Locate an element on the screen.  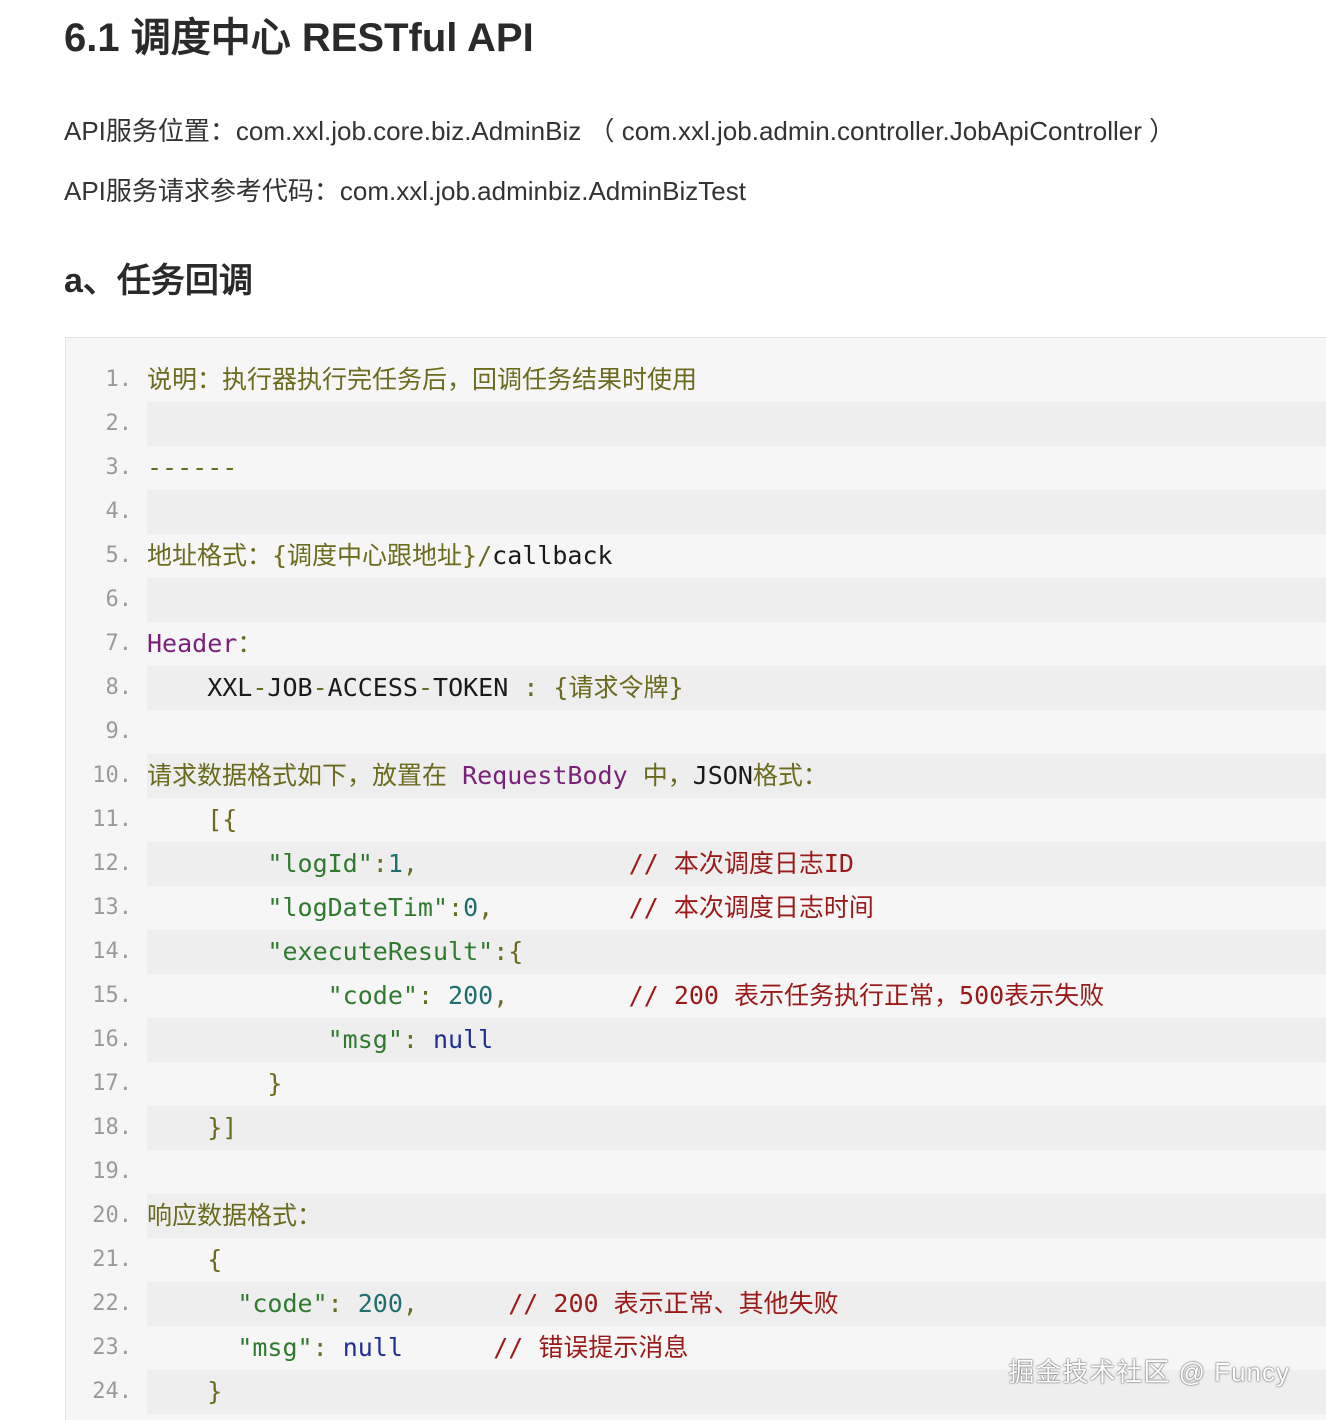
code-line-text: 地址格式：{调度中心跟地址}/callback is located at coordinates (380, 556).